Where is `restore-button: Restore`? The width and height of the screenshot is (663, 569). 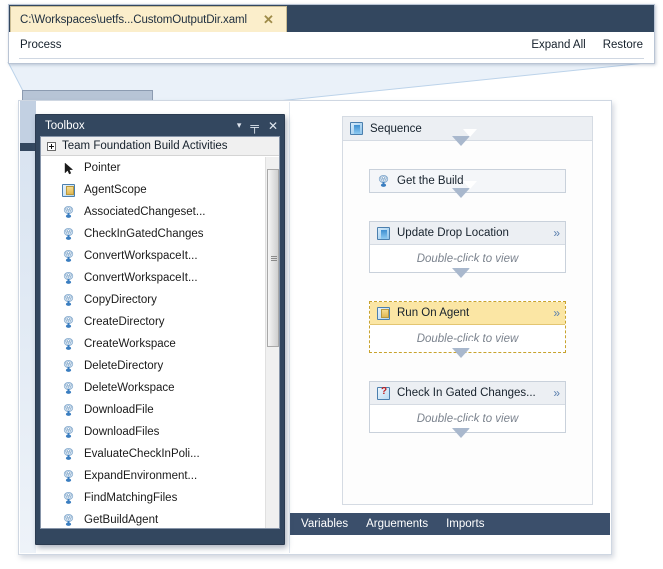
restore-button: Restore is located at coordinates (623, 45).